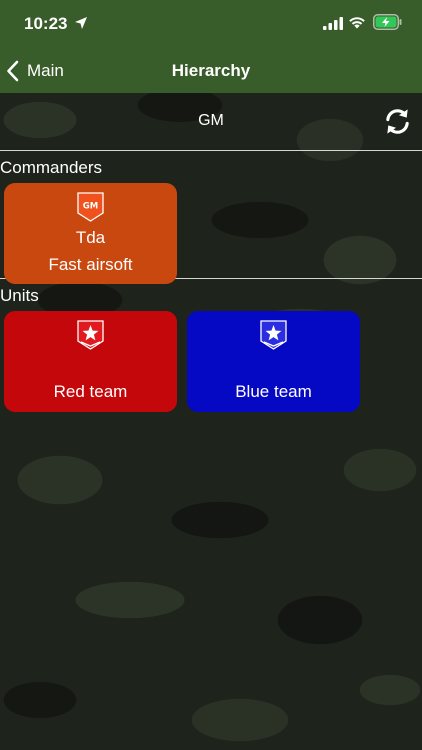 The height and width of the screenshot is (750, 422). I want to click on status-time: 10:23, so click(46, 23).